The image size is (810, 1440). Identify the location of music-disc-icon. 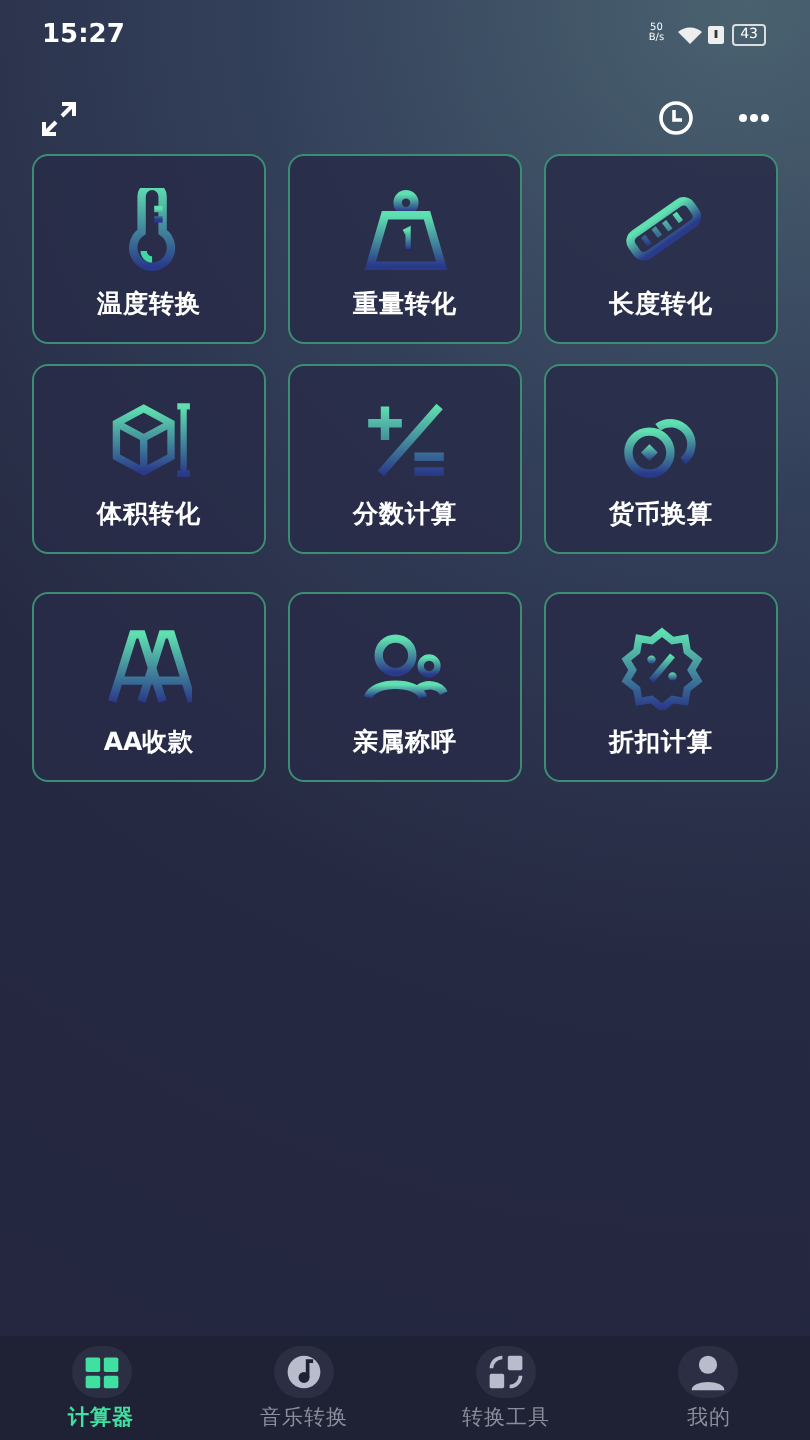
(303, 1371).